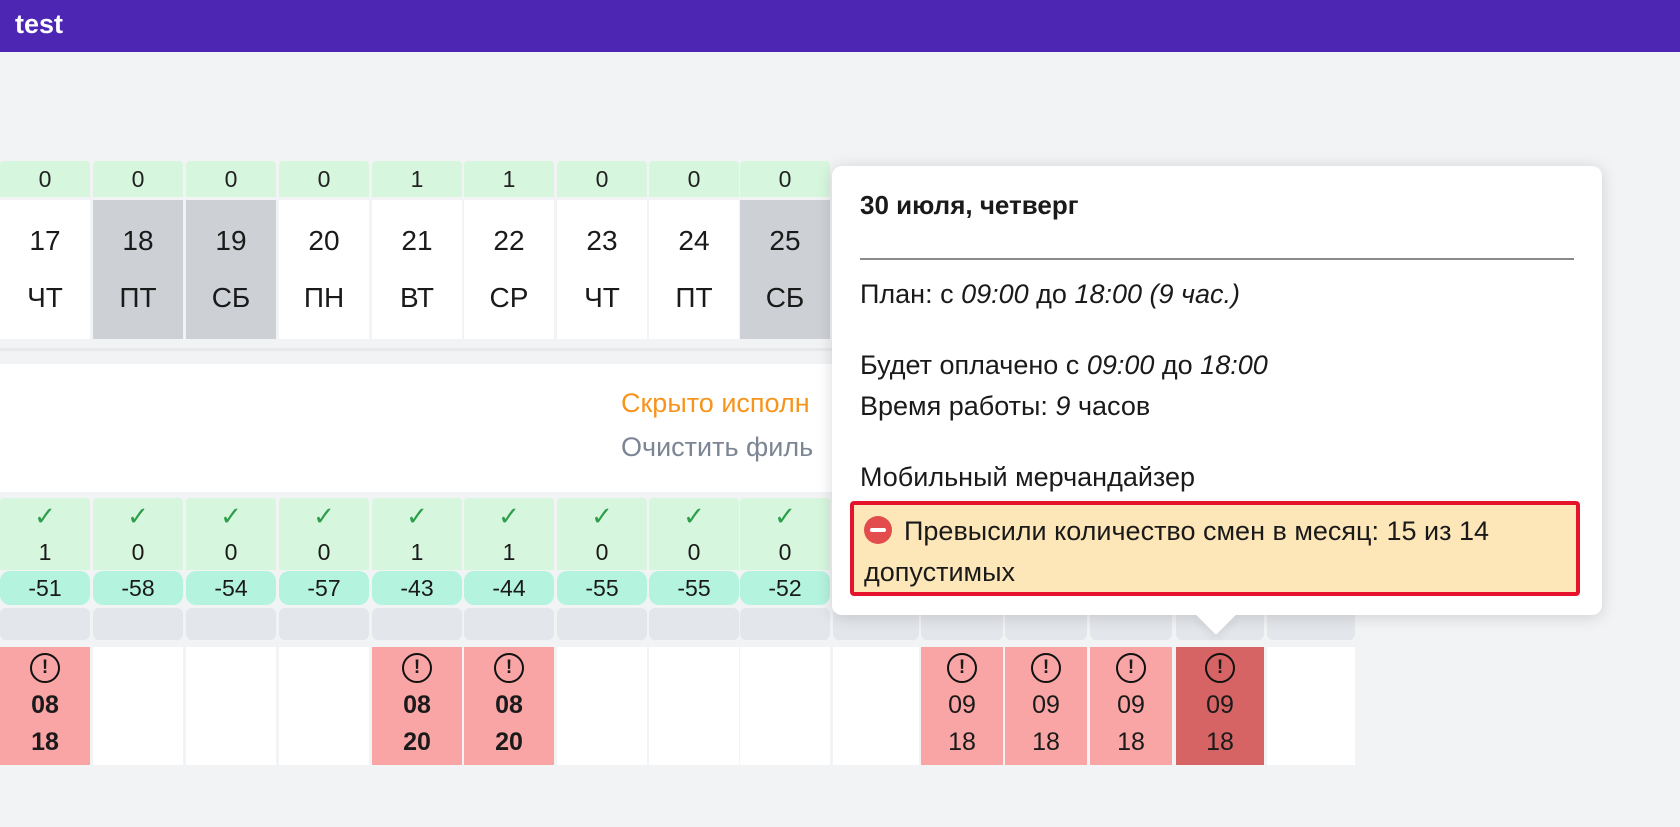 Image resolution: width=1680 pixels, height=827 pixels. What do you see at coordinates (417, 240) in the screenshot?
I see `day-number: 21` at bounding box center [417, 240].